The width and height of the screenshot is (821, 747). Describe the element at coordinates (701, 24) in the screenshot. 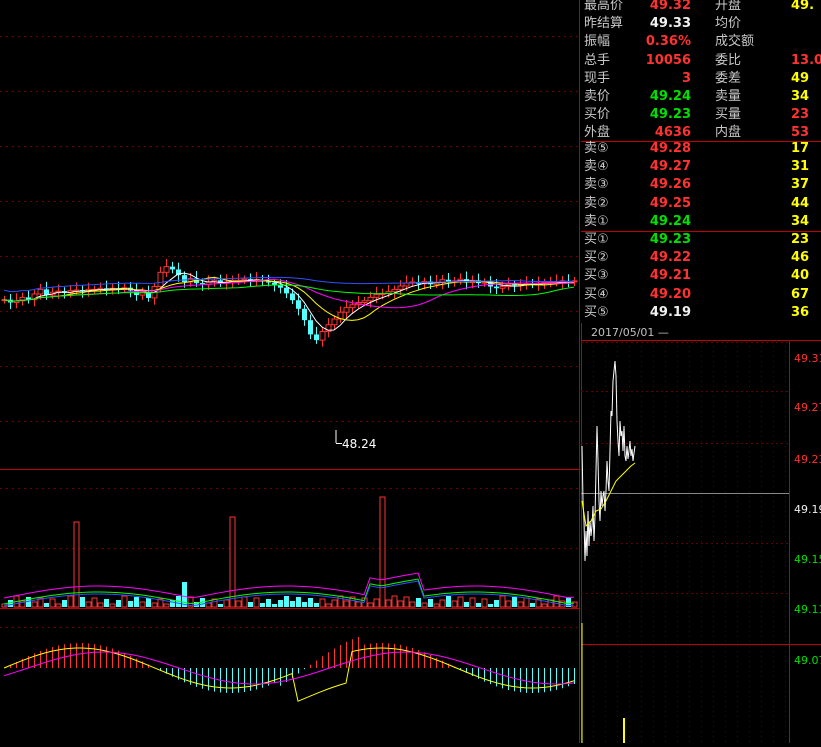

I see `quote-row: 昨结算 49.33 均价` at that location.